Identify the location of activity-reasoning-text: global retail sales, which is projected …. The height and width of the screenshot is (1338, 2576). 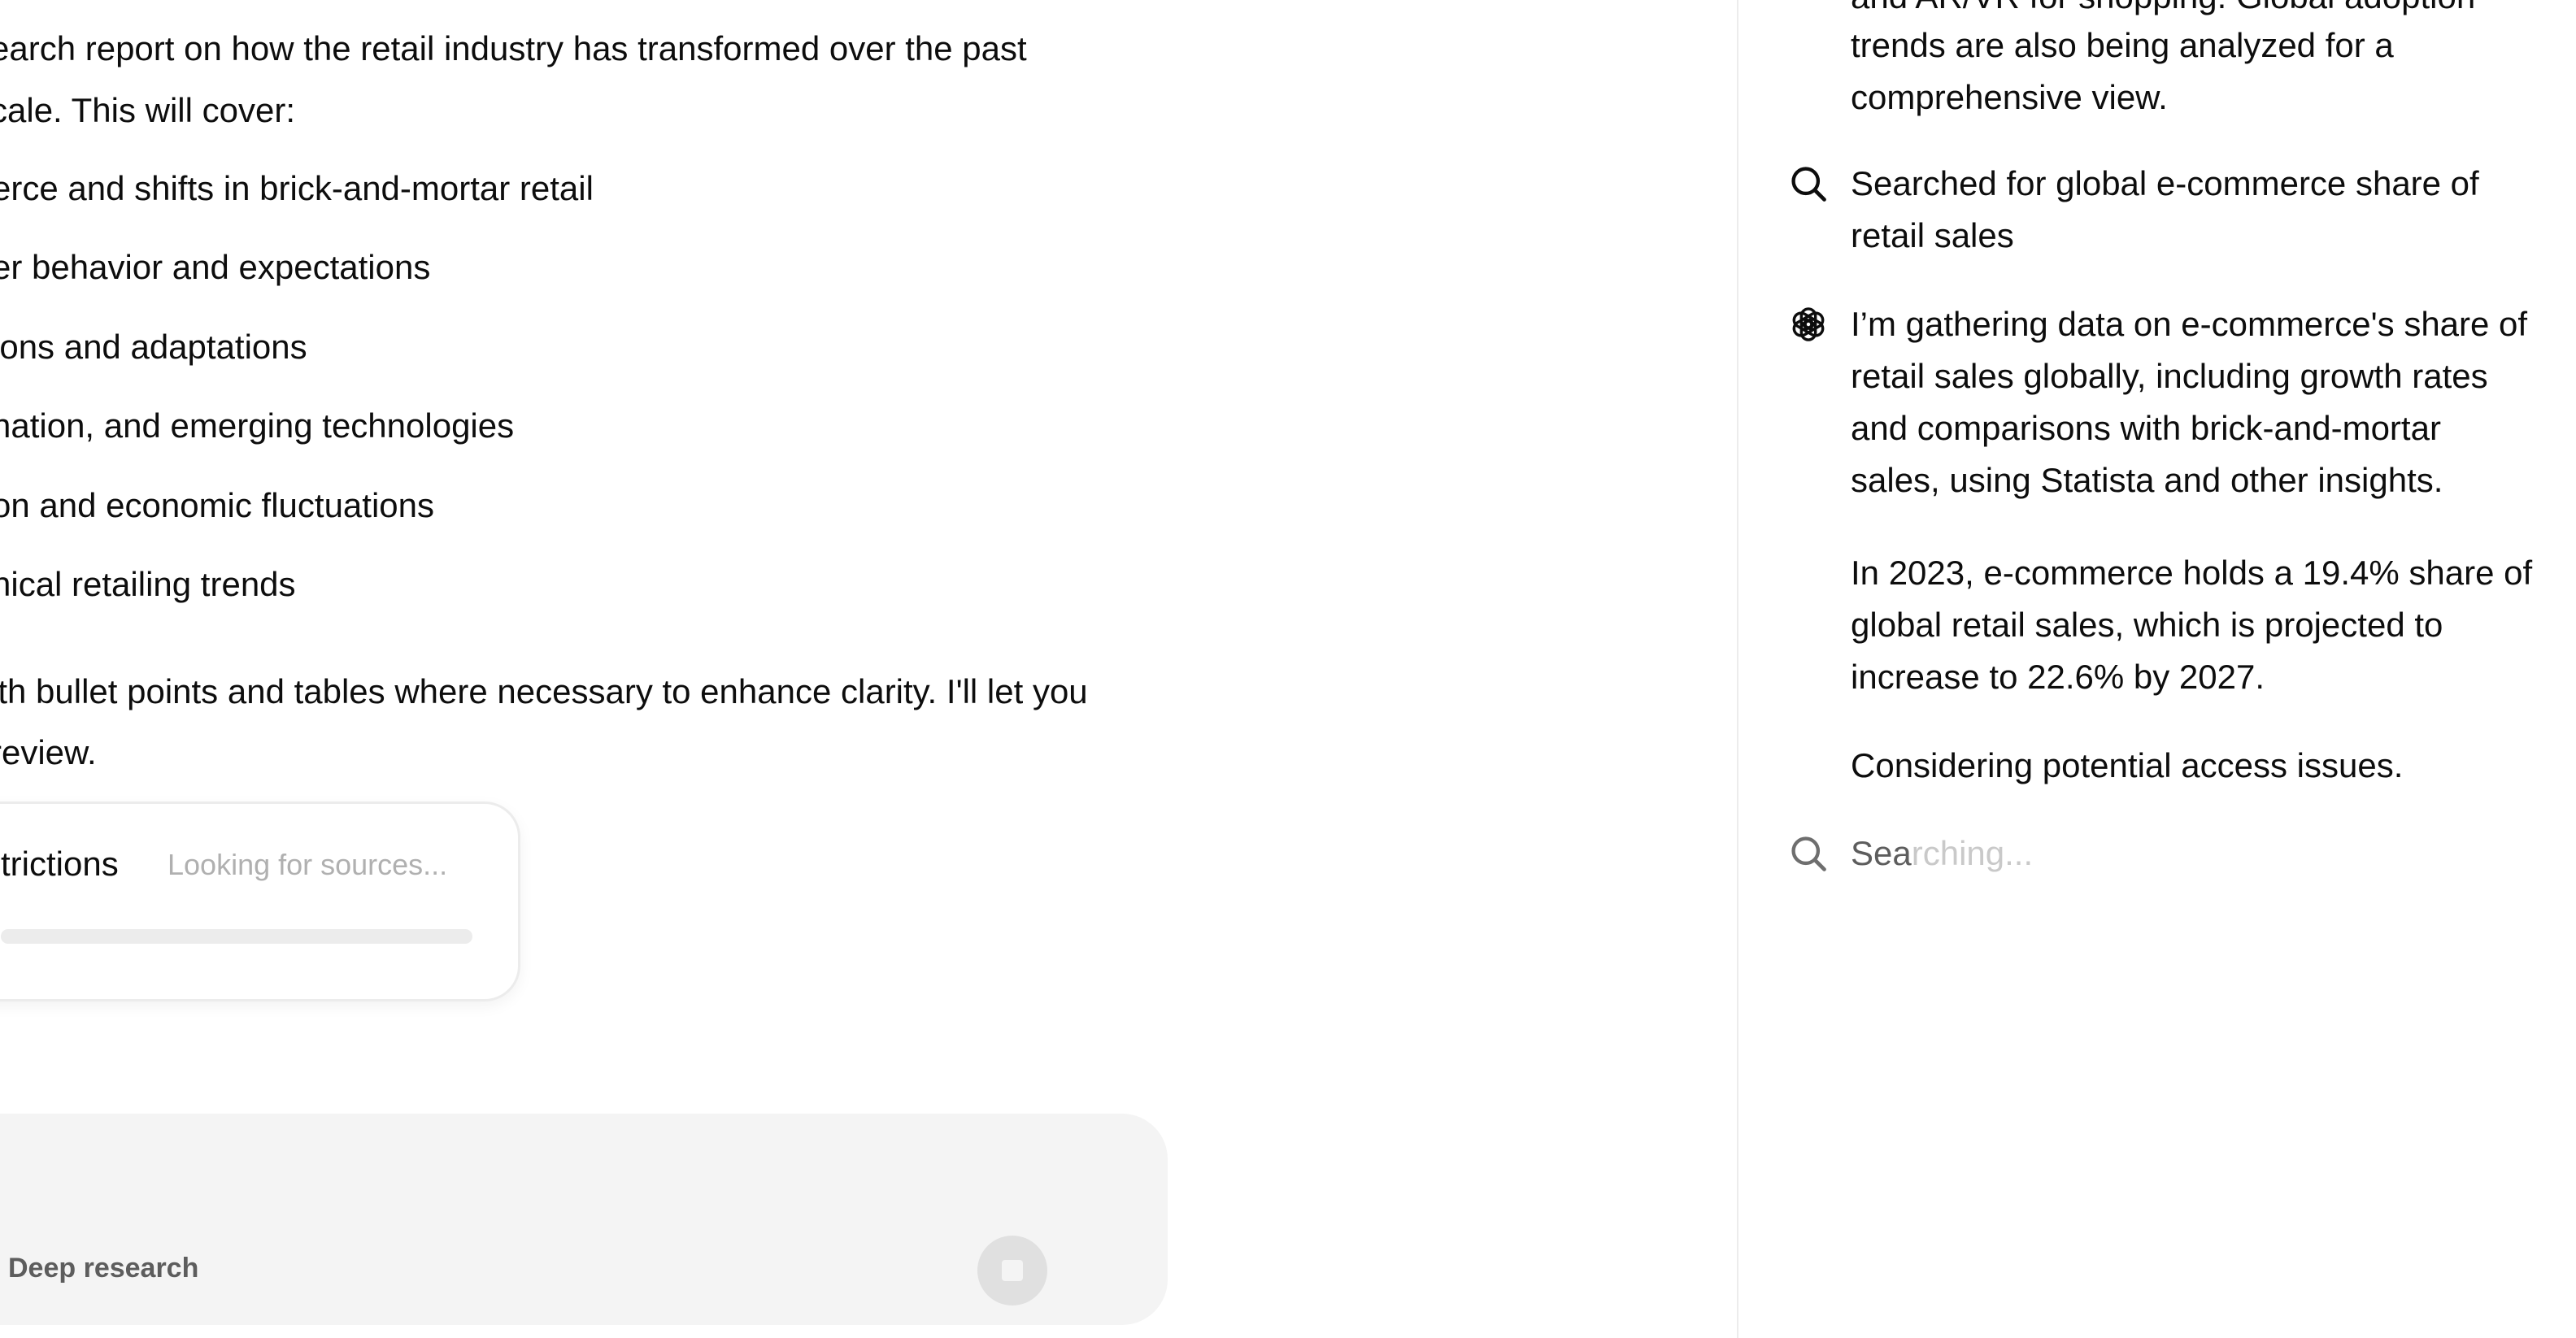
(2147, 625).